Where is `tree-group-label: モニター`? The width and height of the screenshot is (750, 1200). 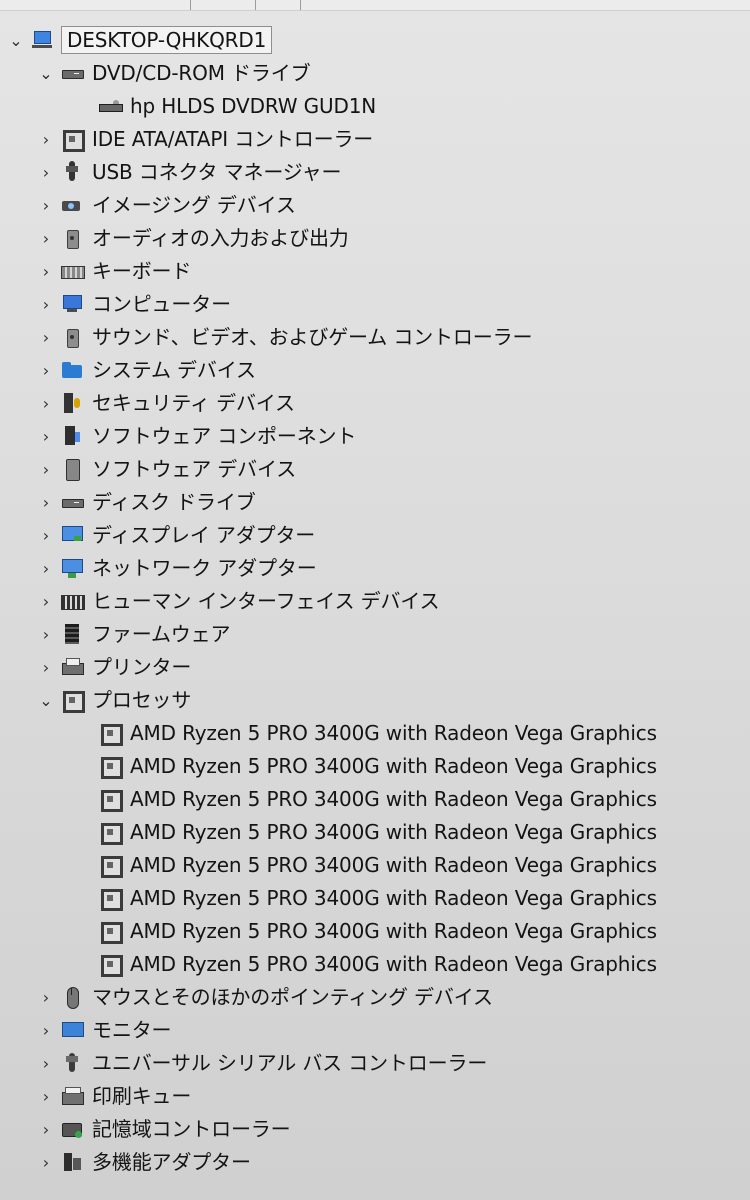 tree-group-label: モニター is located at coordinates (132, 1030).